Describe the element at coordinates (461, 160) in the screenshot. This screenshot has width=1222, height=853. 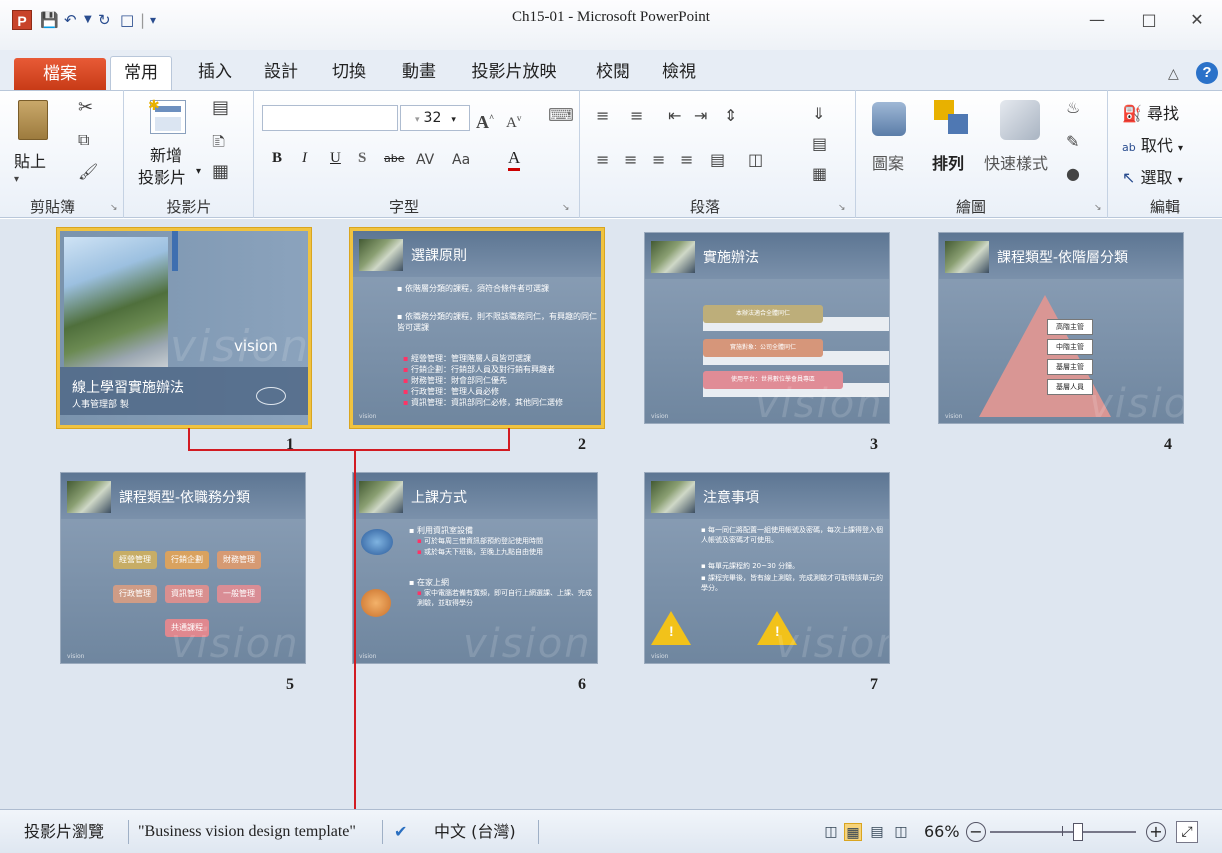
I see `change-case-icon: Aa` at that location.